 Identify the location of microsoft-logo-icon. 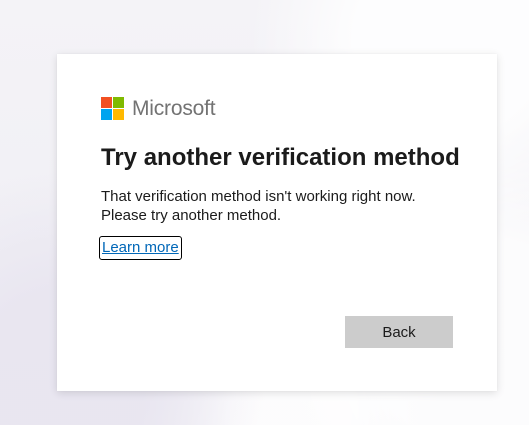
(112, 108).